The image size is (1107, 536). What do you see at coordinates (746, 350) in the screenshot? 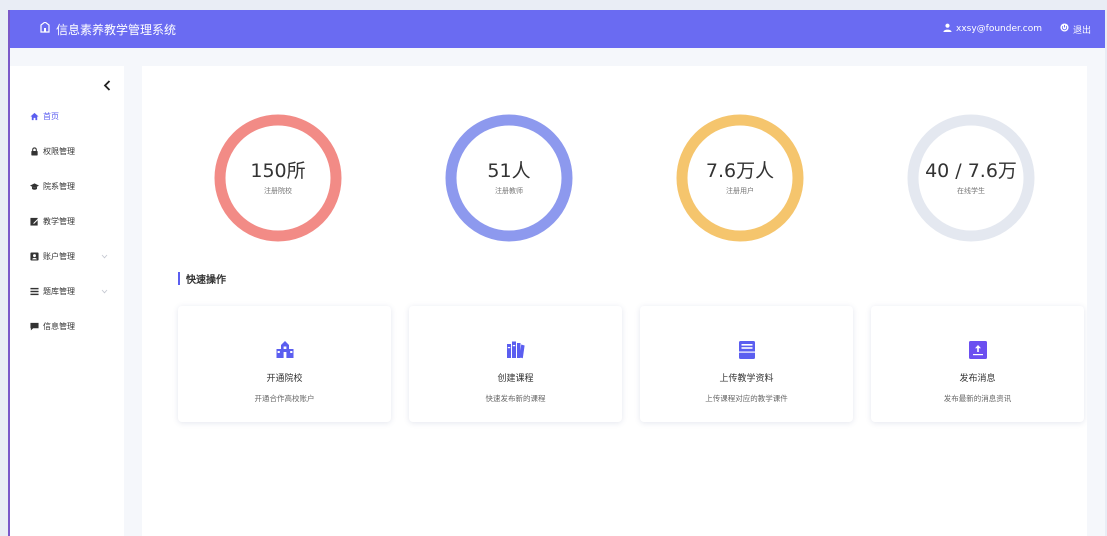
I see `document-tray-icon` at bounding box center [746, 350].